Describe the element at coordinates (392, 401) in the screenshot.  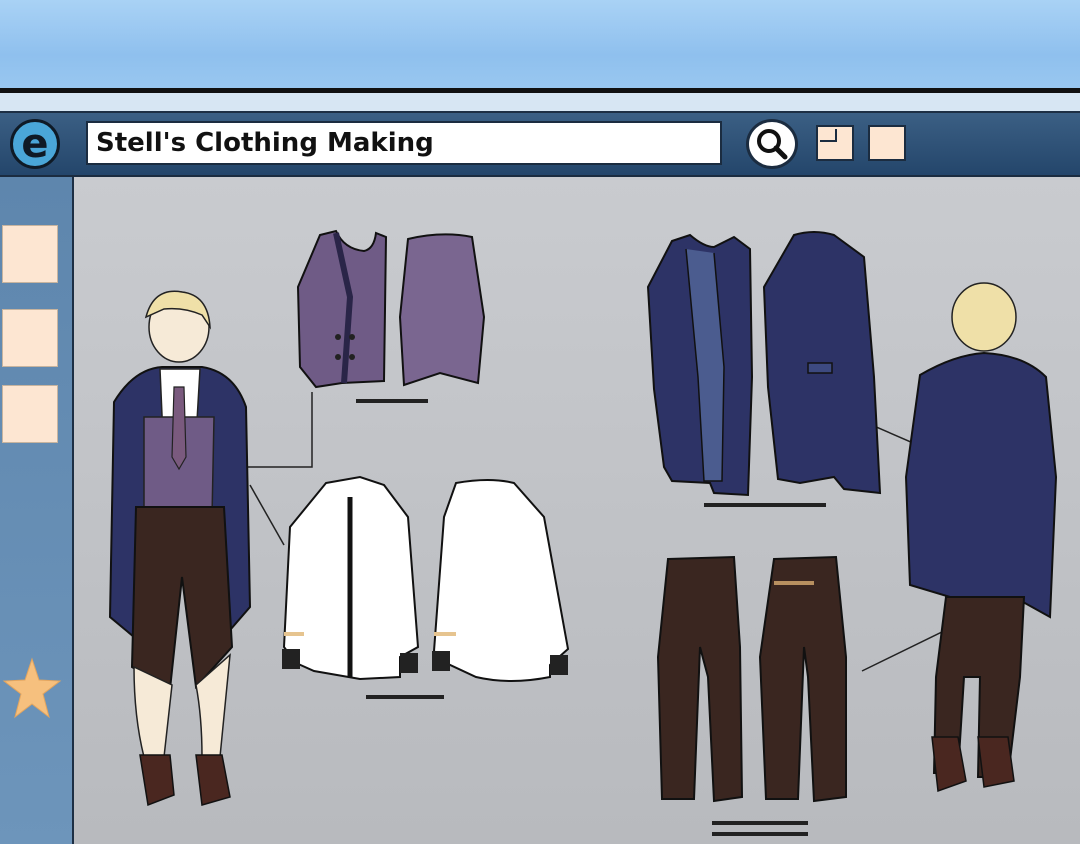
I see `vest-label` at that location.